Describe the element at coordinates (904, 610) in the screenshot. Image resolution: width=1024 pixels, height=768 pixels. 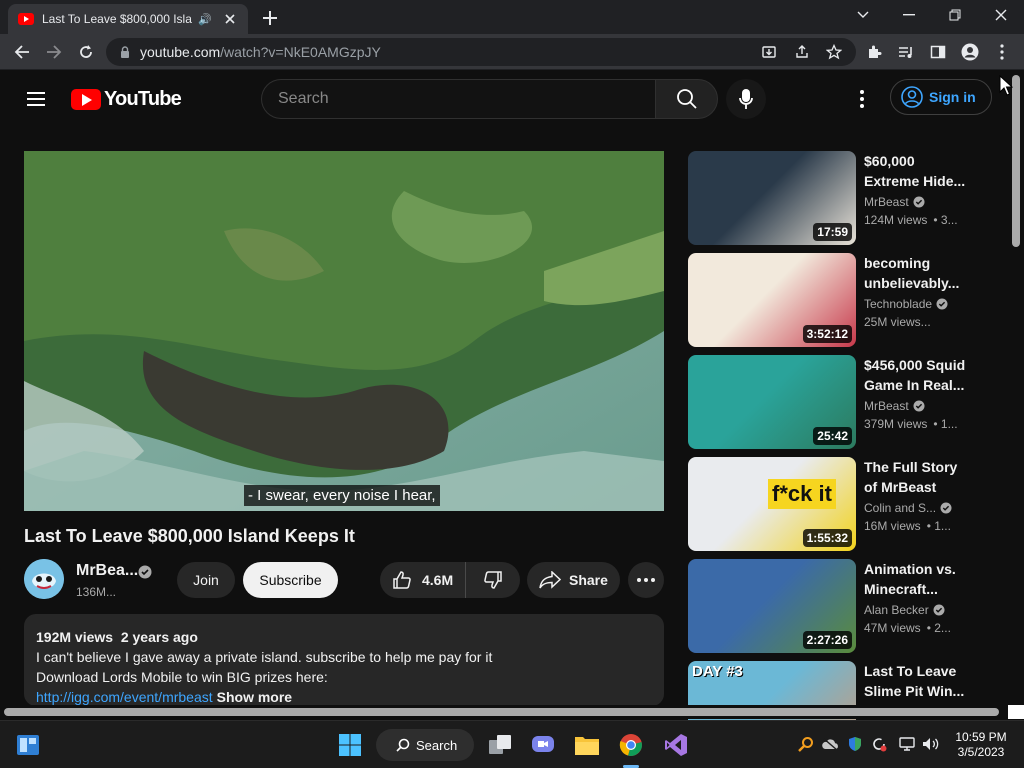
I see `recommended-channel-name: Alan Becker` at that location.